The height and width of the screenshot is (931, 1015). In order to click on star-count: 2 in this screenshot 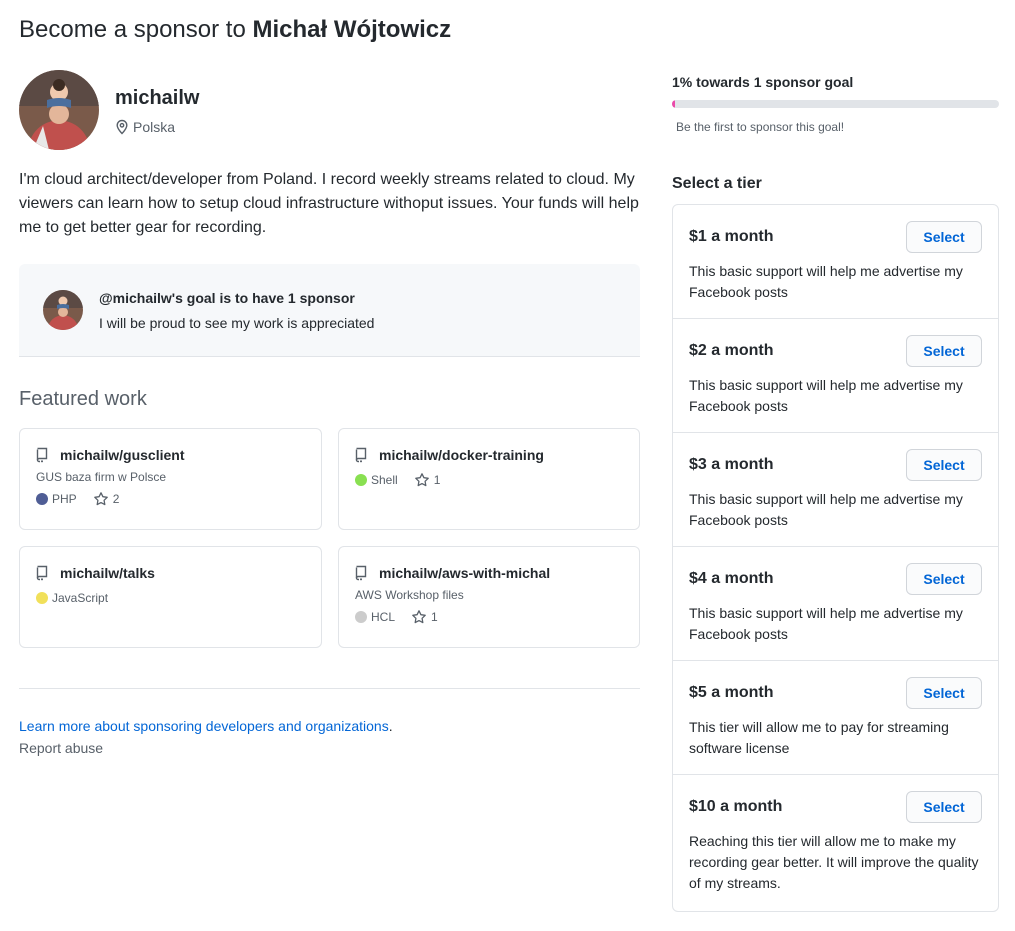, I will do `click(116, 499)`.